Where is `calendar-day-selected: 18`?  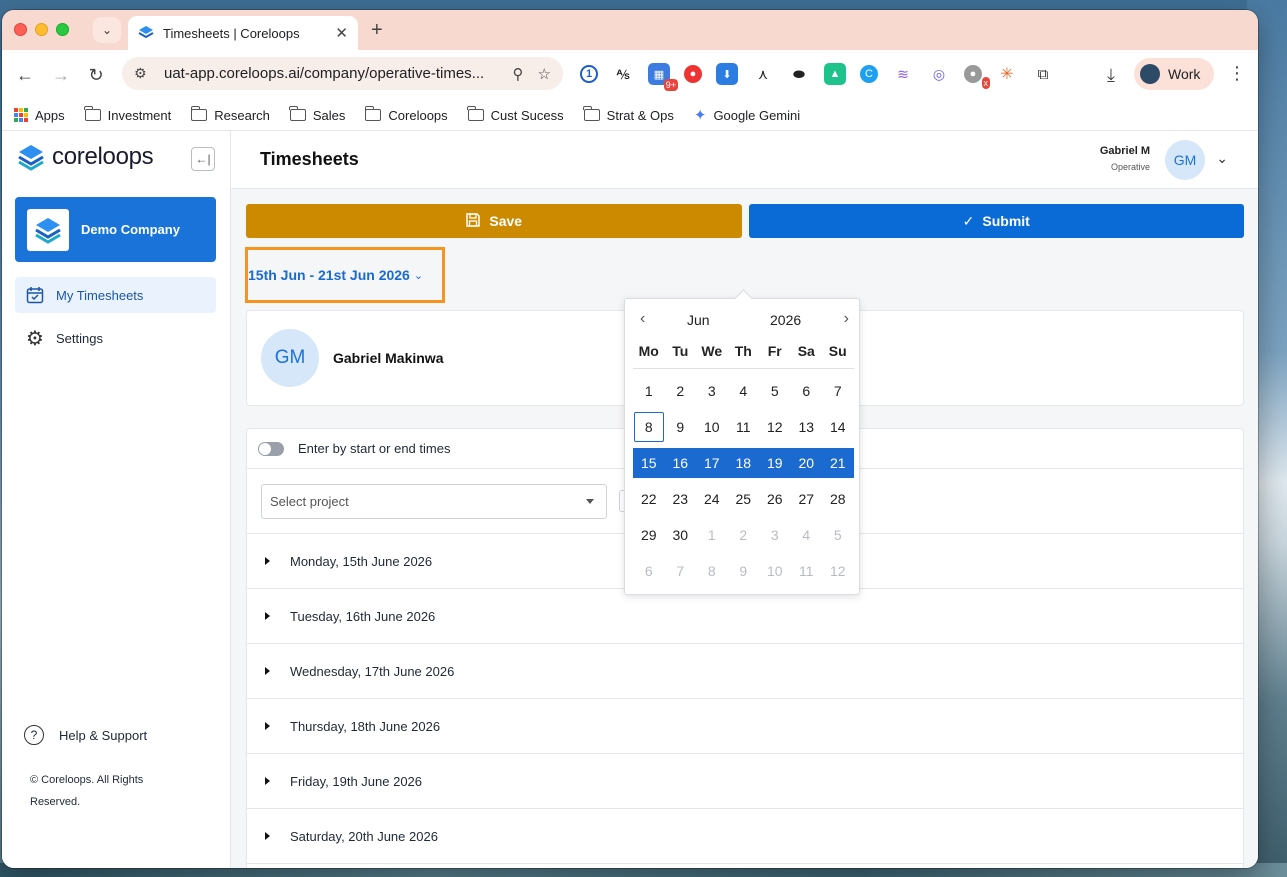
calendar-day-selected: 18 is located at coordinates (743, 463).